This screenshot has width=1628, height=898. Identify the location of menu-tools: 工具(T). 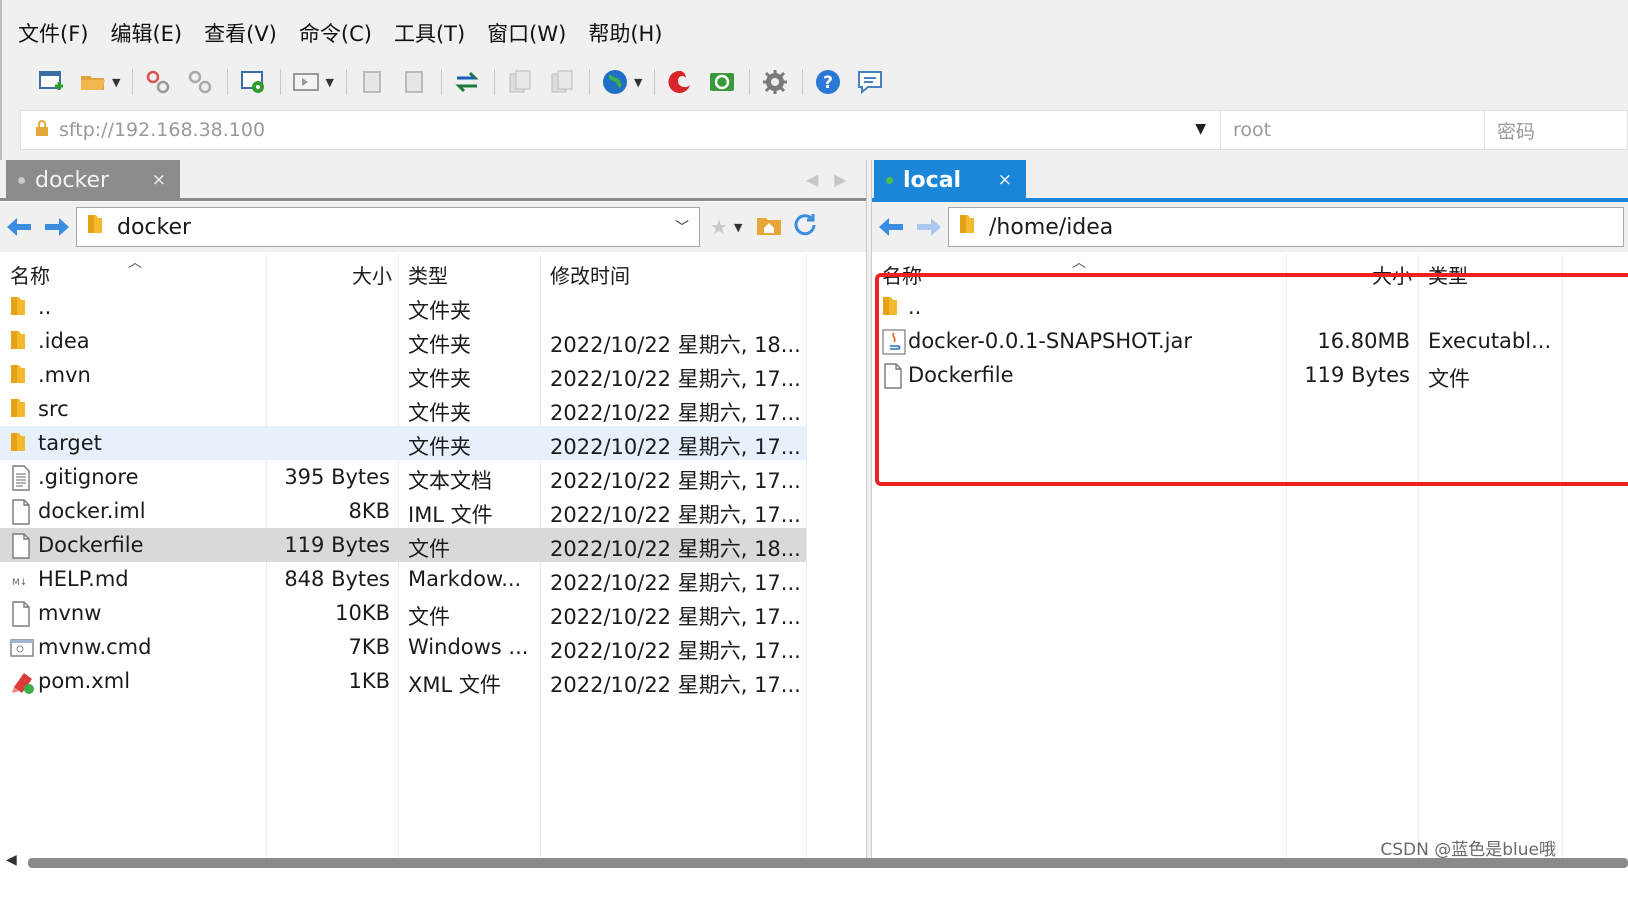
(429, 33).